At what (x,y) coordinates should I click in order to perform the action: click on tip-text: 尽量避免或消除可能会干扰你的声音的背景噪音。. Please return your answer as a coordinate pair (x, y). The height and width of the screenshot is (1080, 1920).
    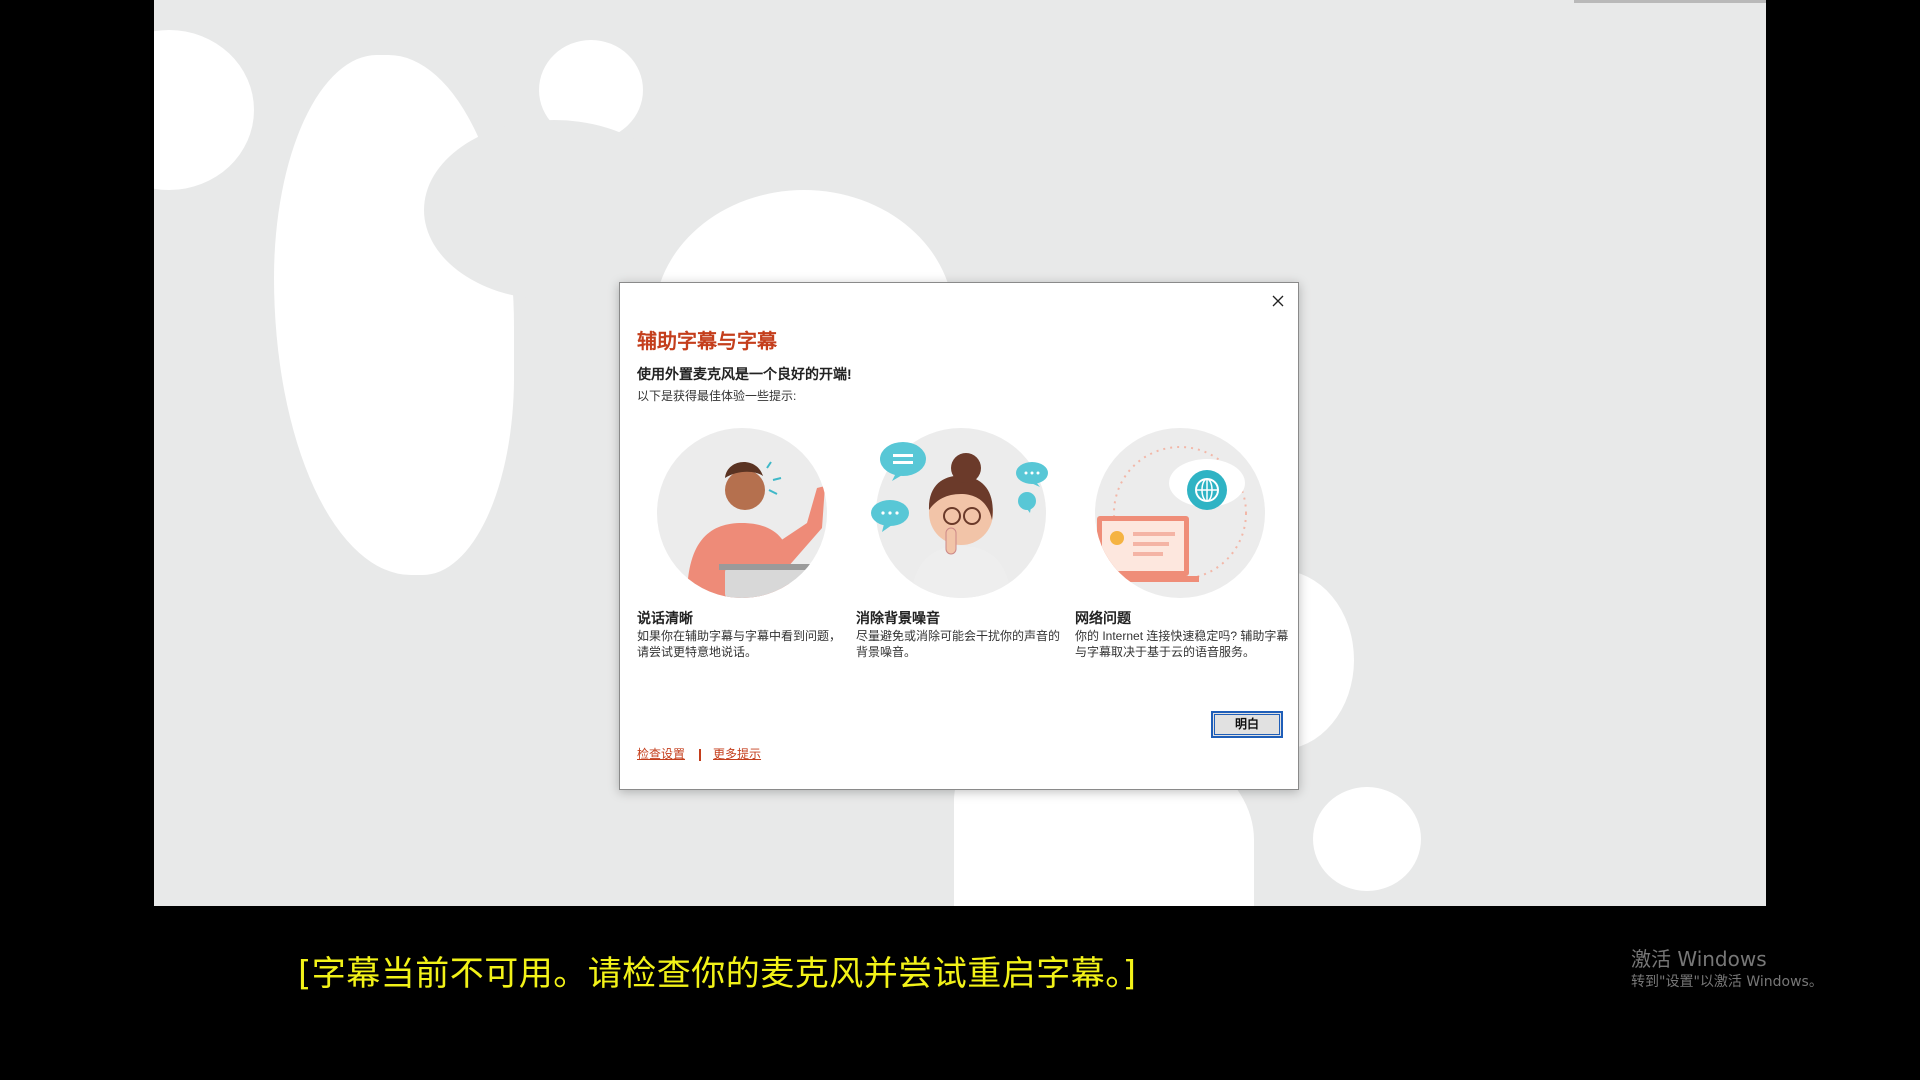
    Looking at the image, I should click on (958, 644).